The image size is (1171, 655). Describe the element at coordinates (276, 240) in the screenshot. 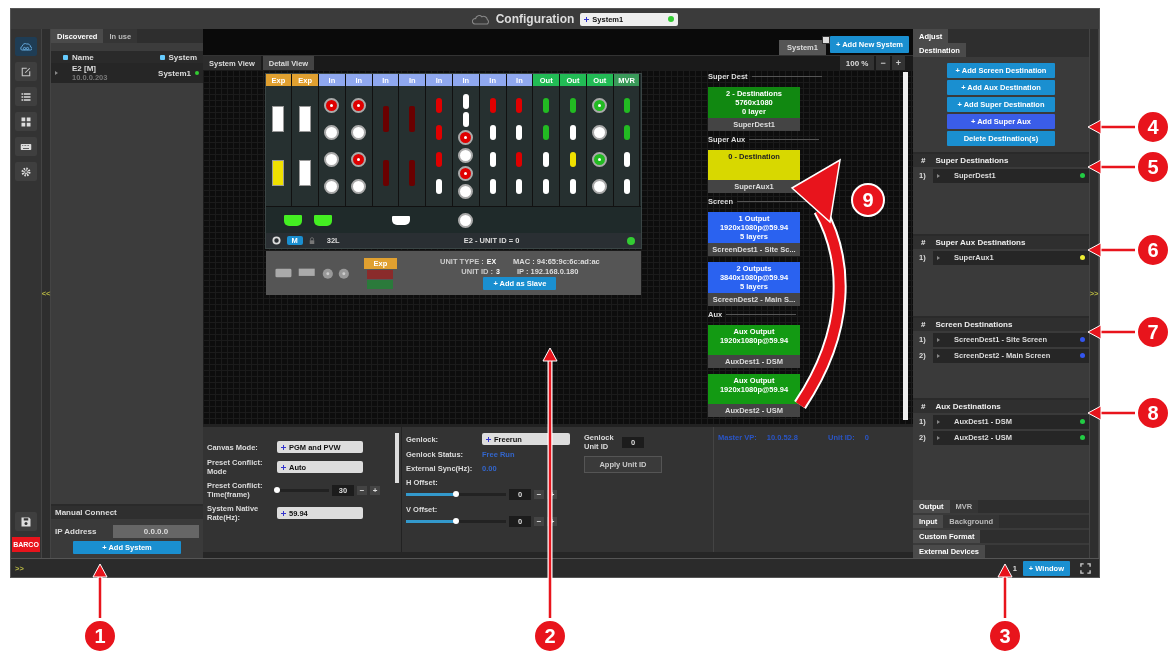

I see `refresh-icon` at that location.